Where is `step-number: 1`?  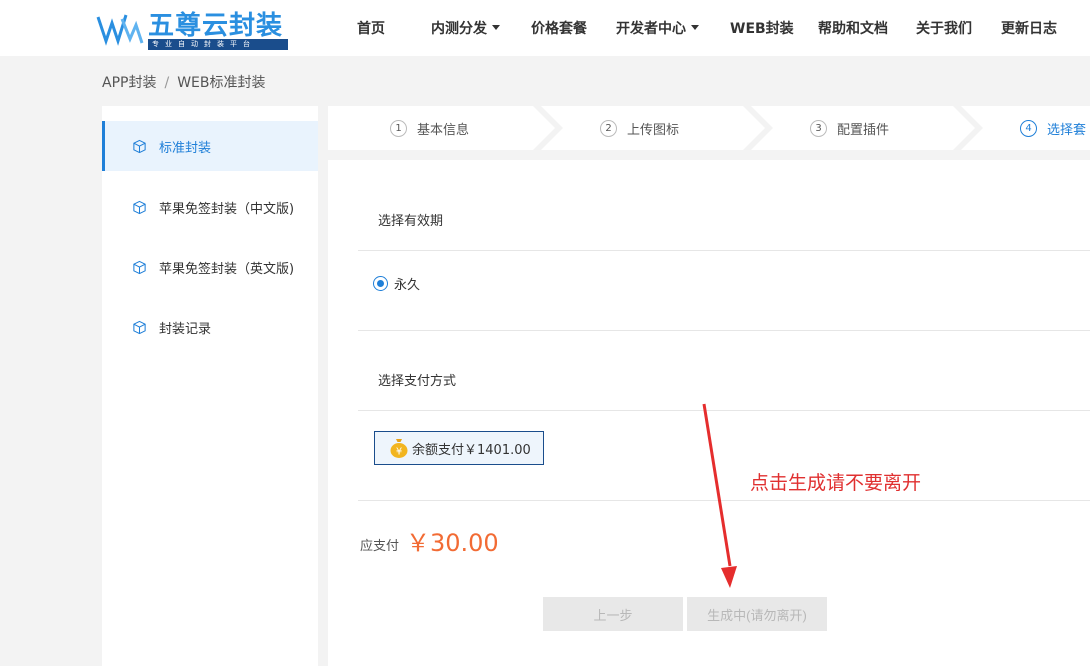
step-number: 1 is located at coordinates (398, 128).